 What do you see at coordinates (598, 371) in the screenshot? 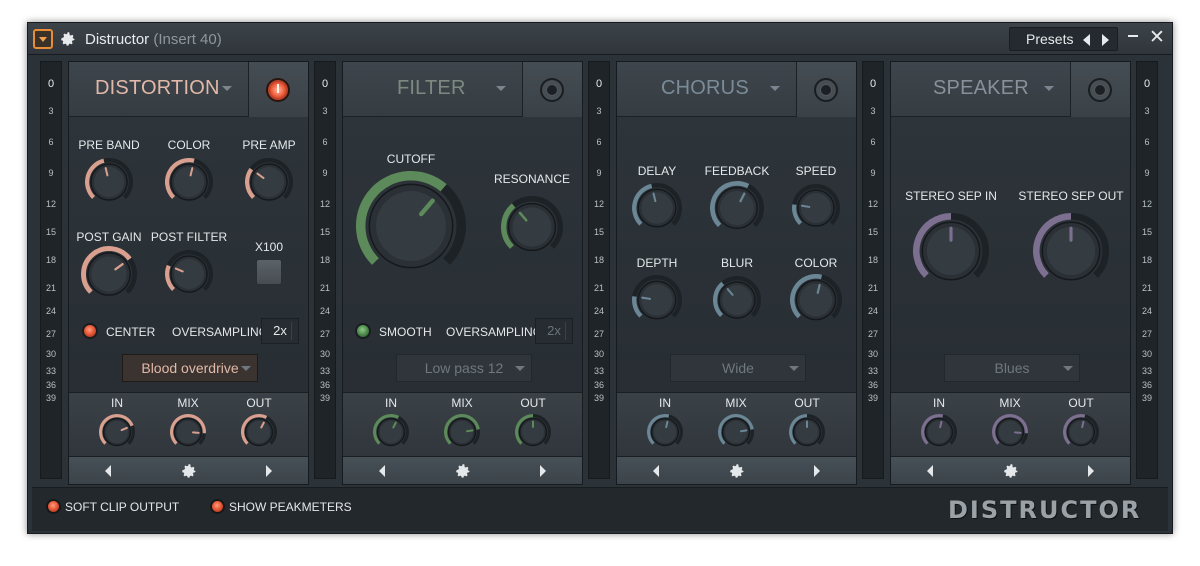
I see `meter-scale-mark: 33` at bounding box center [598, 371].